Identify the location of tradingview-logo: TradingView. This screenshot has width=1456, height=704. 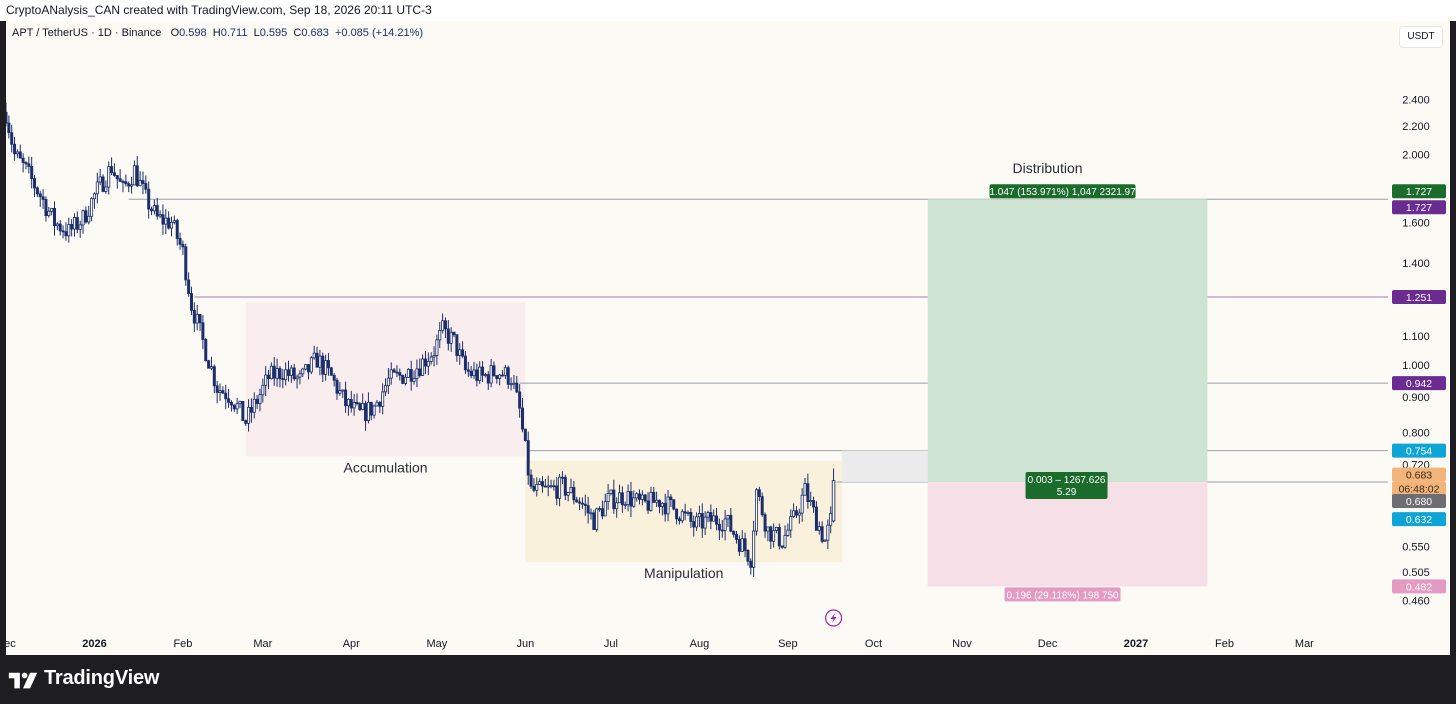
(83, 678).